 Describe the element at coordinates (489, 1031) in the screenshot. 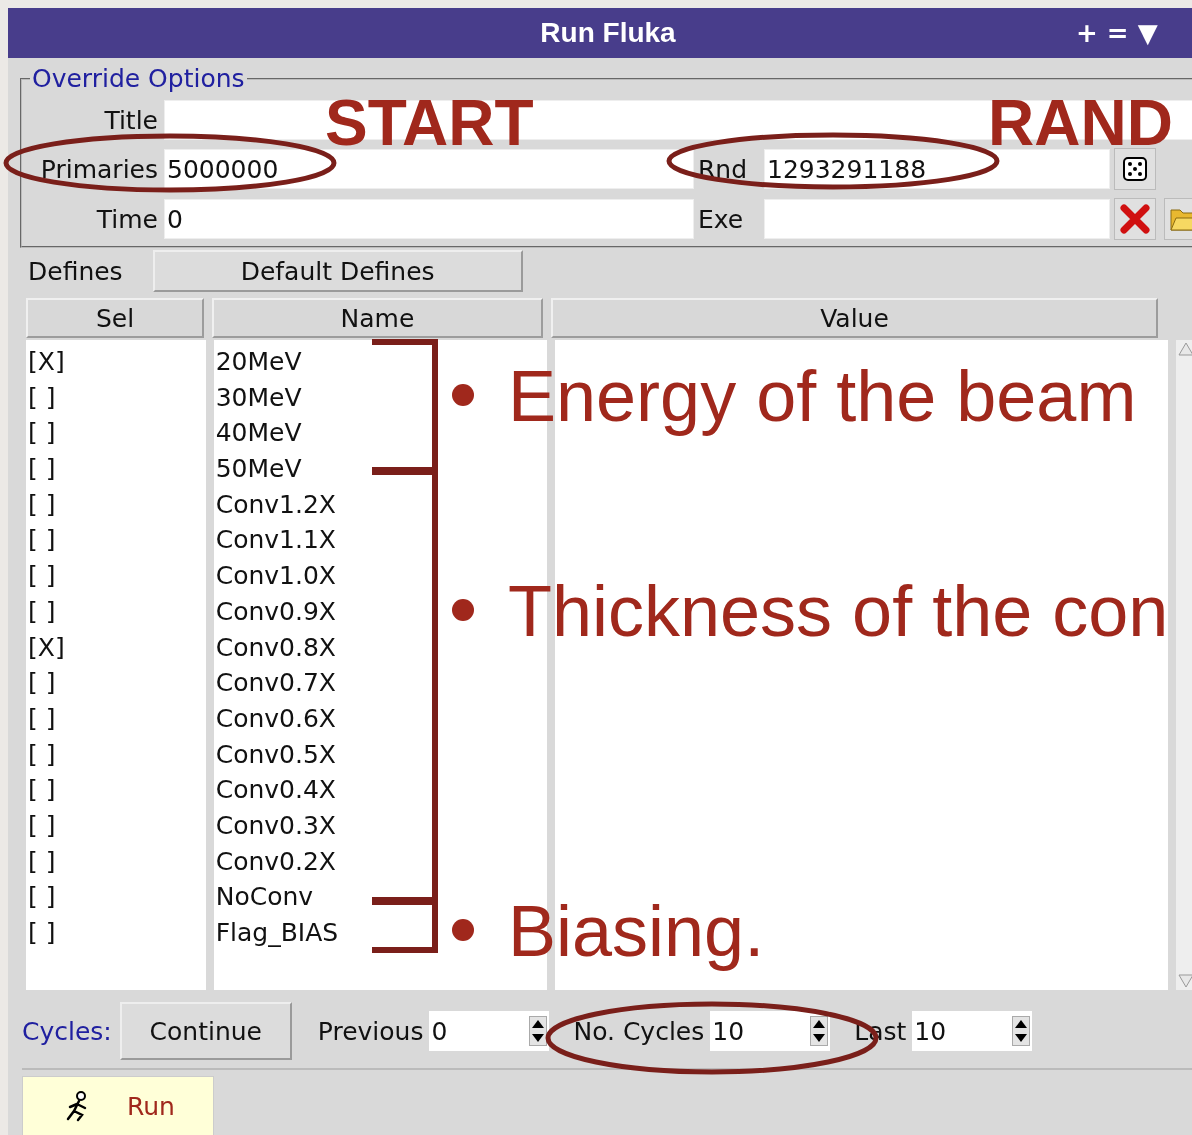

I see `spinbox: 0` at that location.